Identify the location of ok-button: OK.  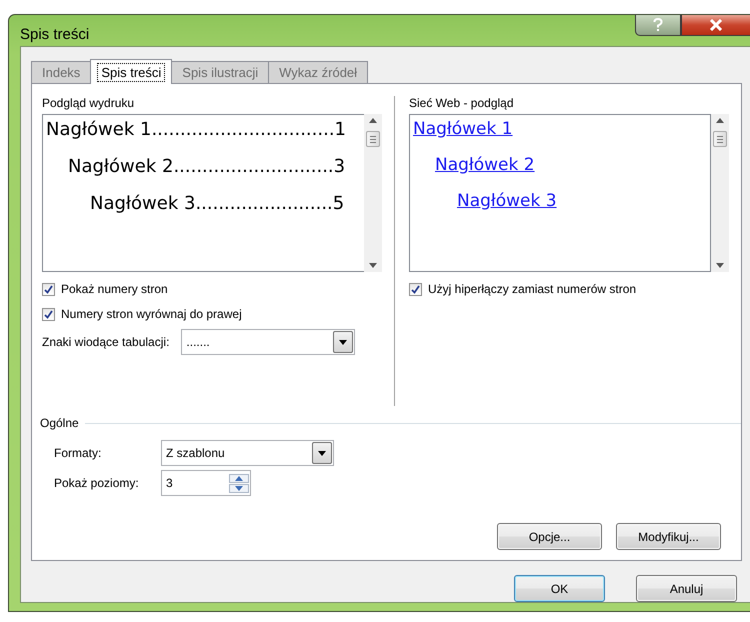
(559, 588).